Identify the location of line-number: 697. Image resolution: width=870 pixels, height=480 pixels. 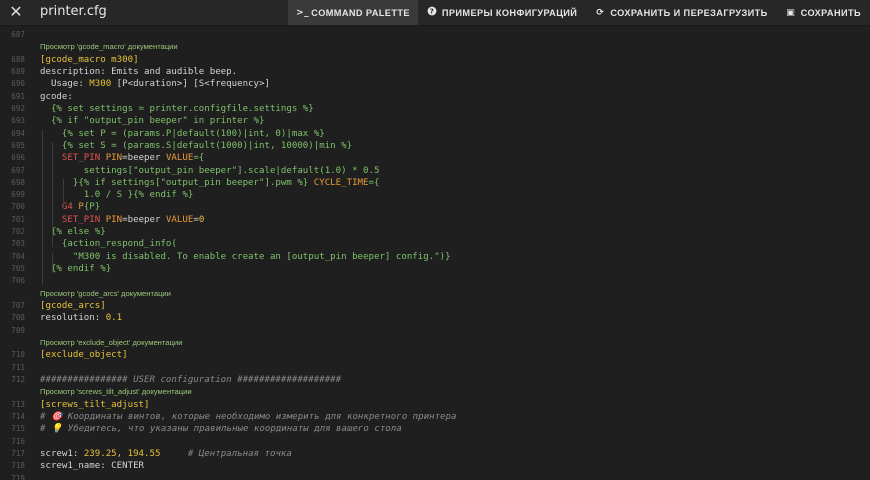
(18, 170).